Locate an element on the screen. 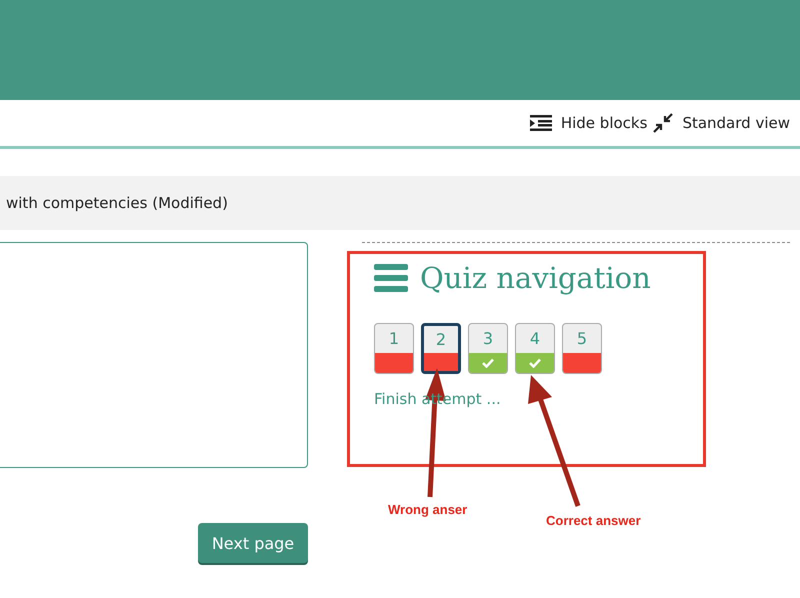 Image resolution: width=800 pixels, height=598 pixels. indent-icon is located at coordinates (541, 123).